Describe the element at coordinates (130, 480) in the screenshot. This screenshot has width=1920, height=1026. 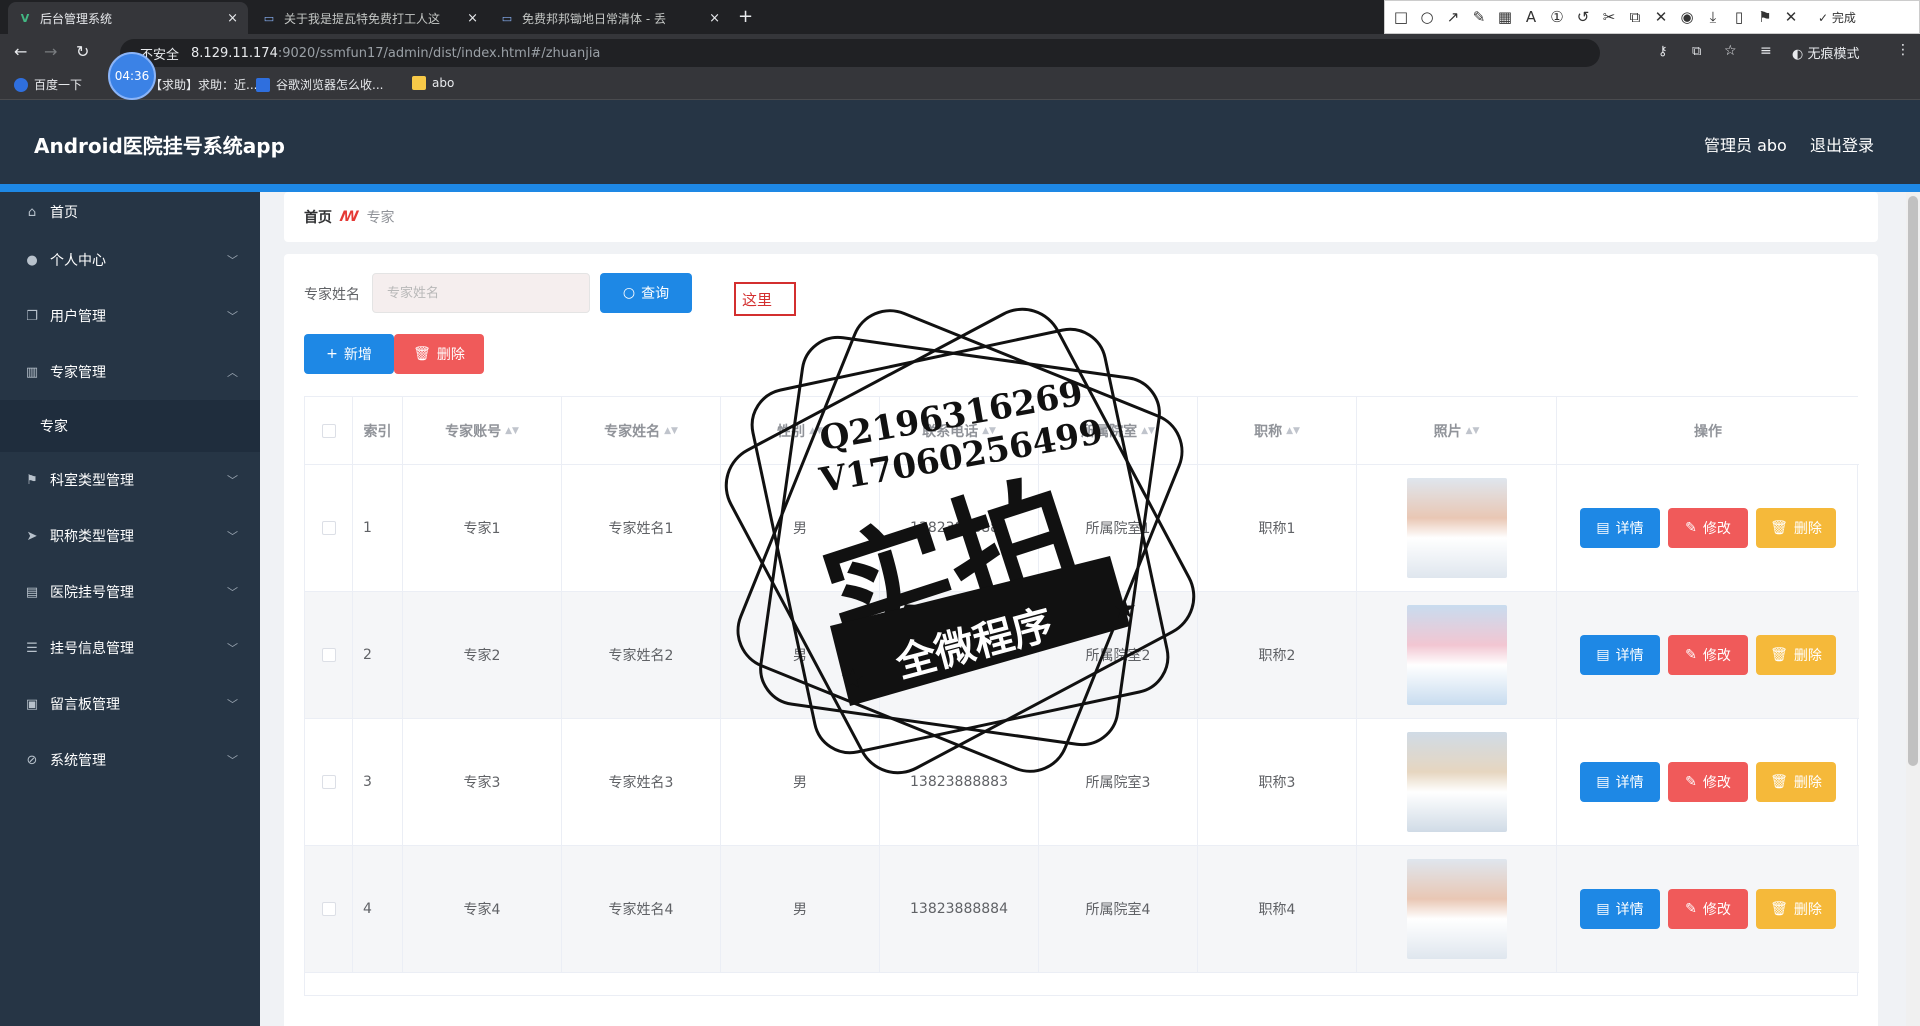
I see `sidebar-item-dept-types: ⚑ 科室类型管理 ﹀` at that location.